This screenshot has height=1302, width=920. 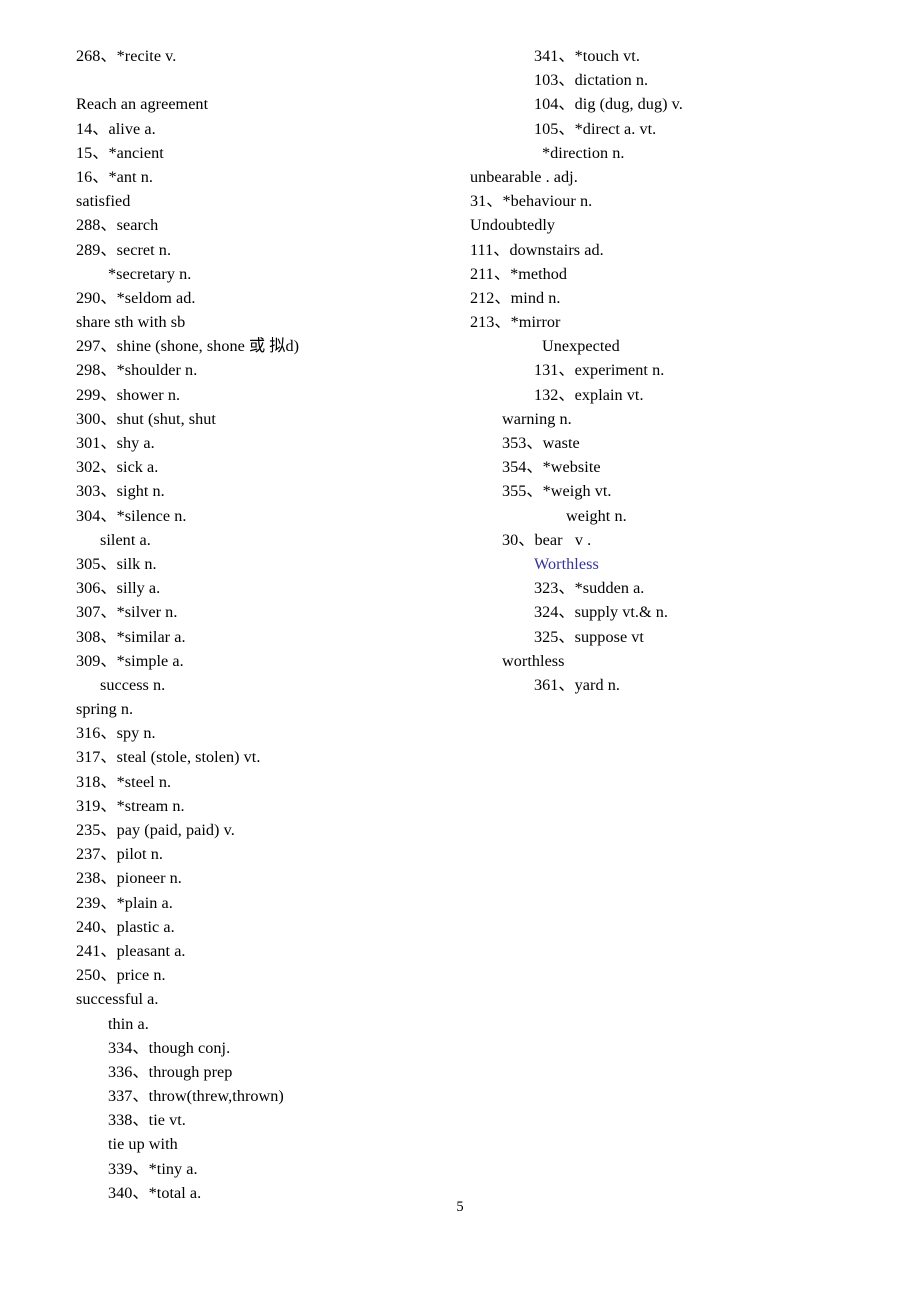 I want to click on word-entry-line: 238、pioneer n., so click(x=129, y=878).